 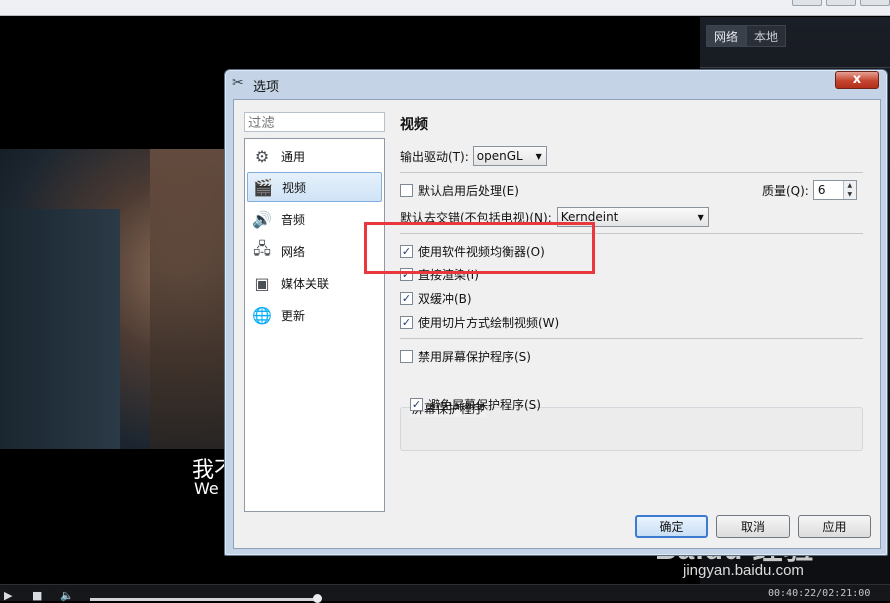 What do you see at coordinates (743, 570) in the screenshot?
I see `baidu-watermark-url: jingyan.baidu.com` at bounding box center [743, 570].